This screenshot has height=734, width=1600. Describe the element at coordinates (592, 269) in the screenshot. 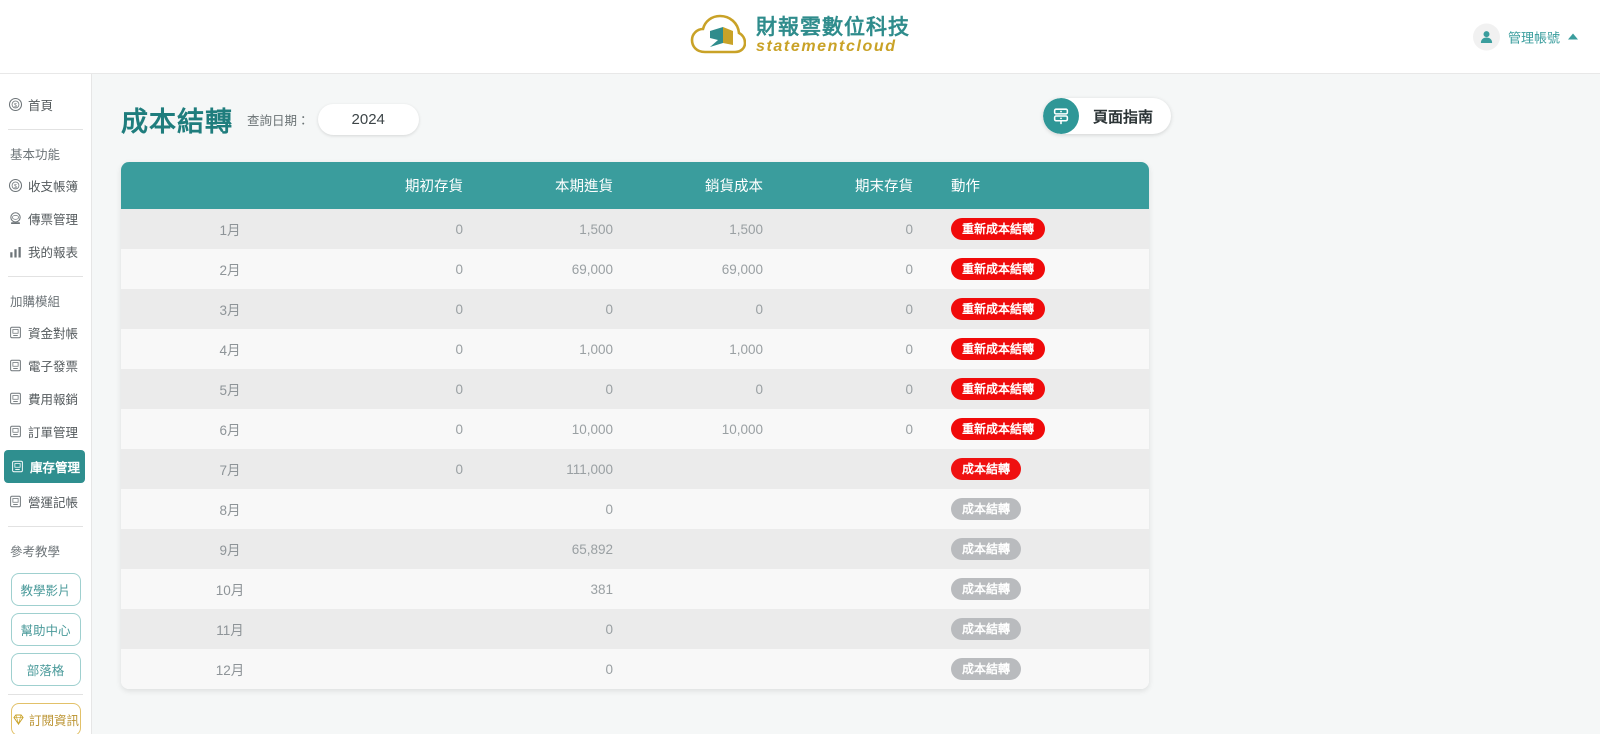

I see `cell-period-purchase: 69,000` at that location.